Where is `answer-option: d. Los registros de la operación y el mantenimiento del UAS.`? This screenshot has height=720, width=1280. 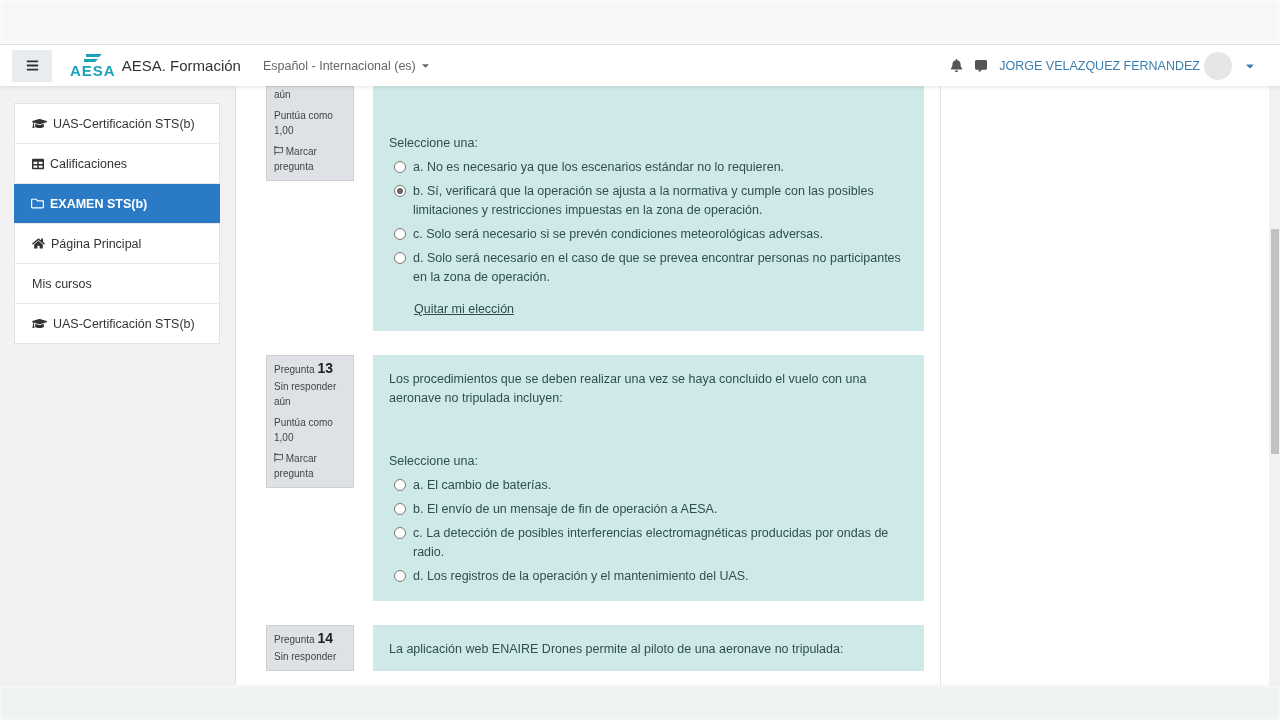 answer-option: d. Los registros de la operación y el mantenimiento del UAS. is located at coordinates (581, 576).